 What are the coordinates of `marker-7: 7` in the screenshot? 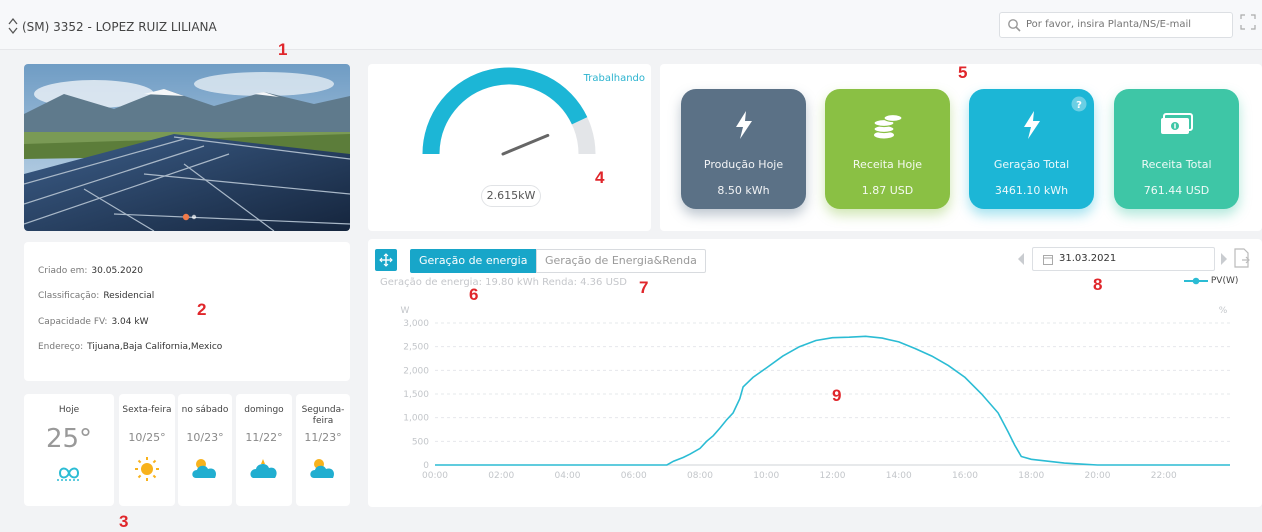 It's located at (644, 287).